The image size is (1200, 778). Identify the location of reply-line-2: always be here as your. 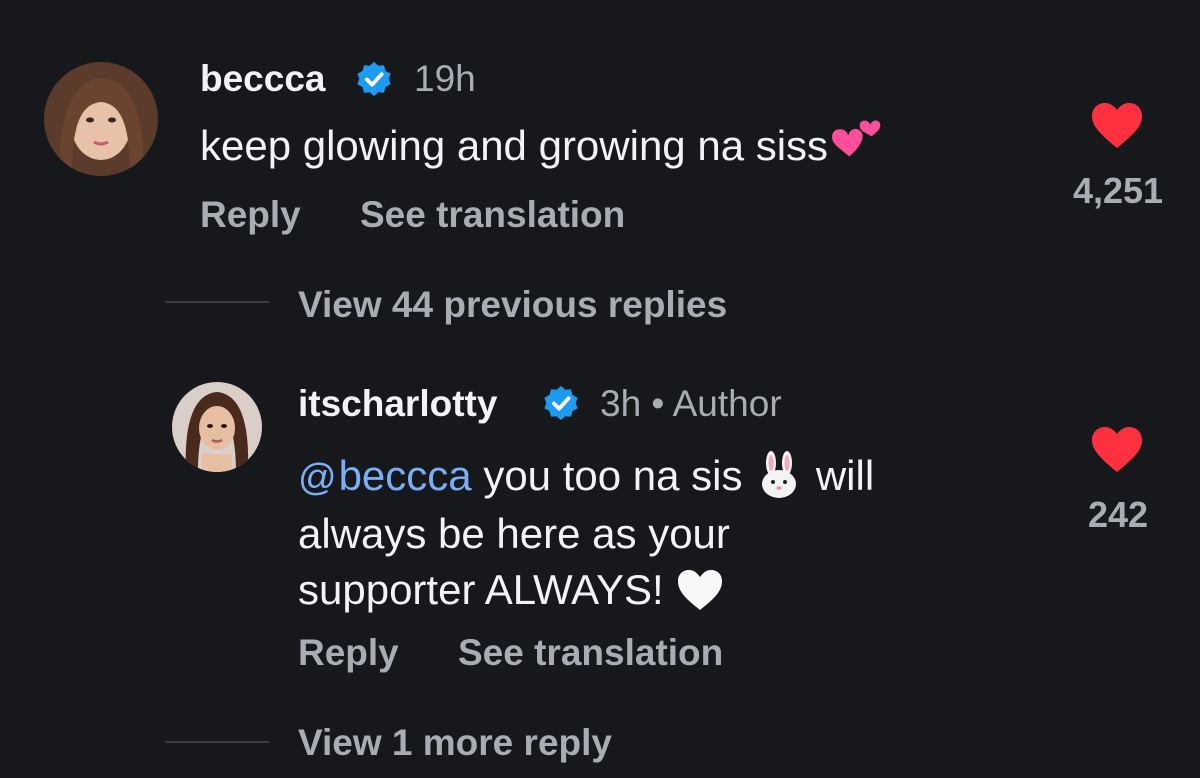
(514, 533).